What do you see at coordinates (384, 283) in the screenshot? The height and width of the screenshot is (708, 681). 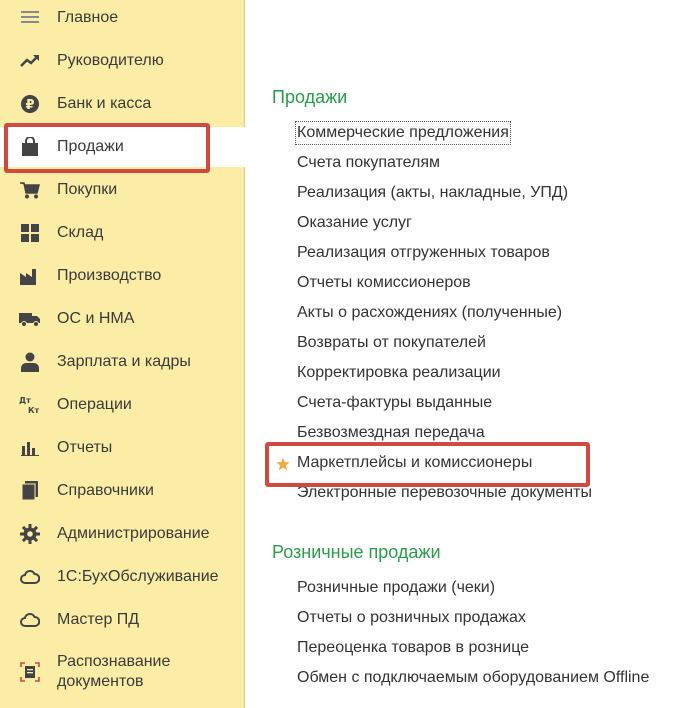 I see `link-commissioner-reports: Отчеты комиссионеров` at bounding box center [384, 283].